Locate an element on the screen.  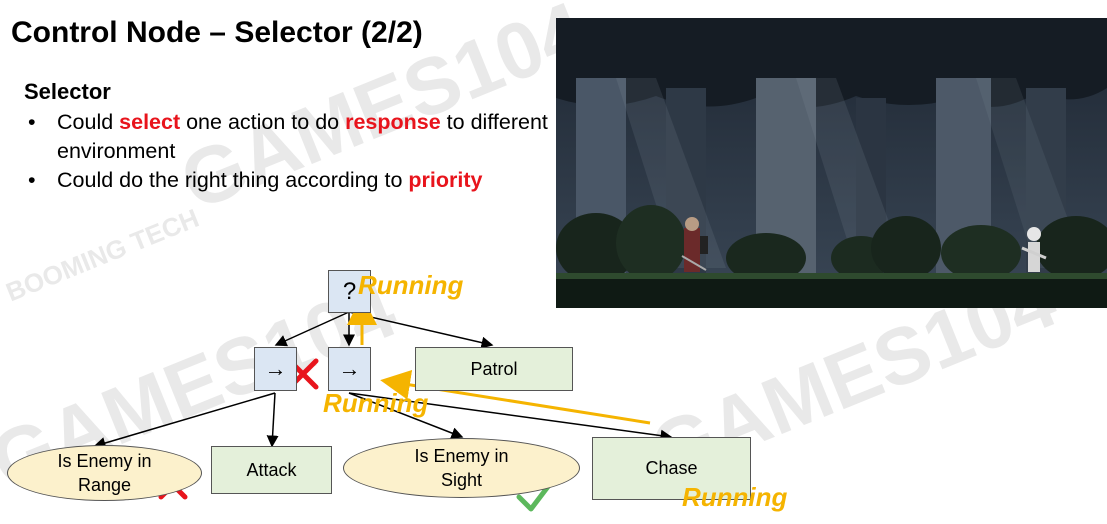
patrol-node: Patrol is located at coordinates (494, 369).